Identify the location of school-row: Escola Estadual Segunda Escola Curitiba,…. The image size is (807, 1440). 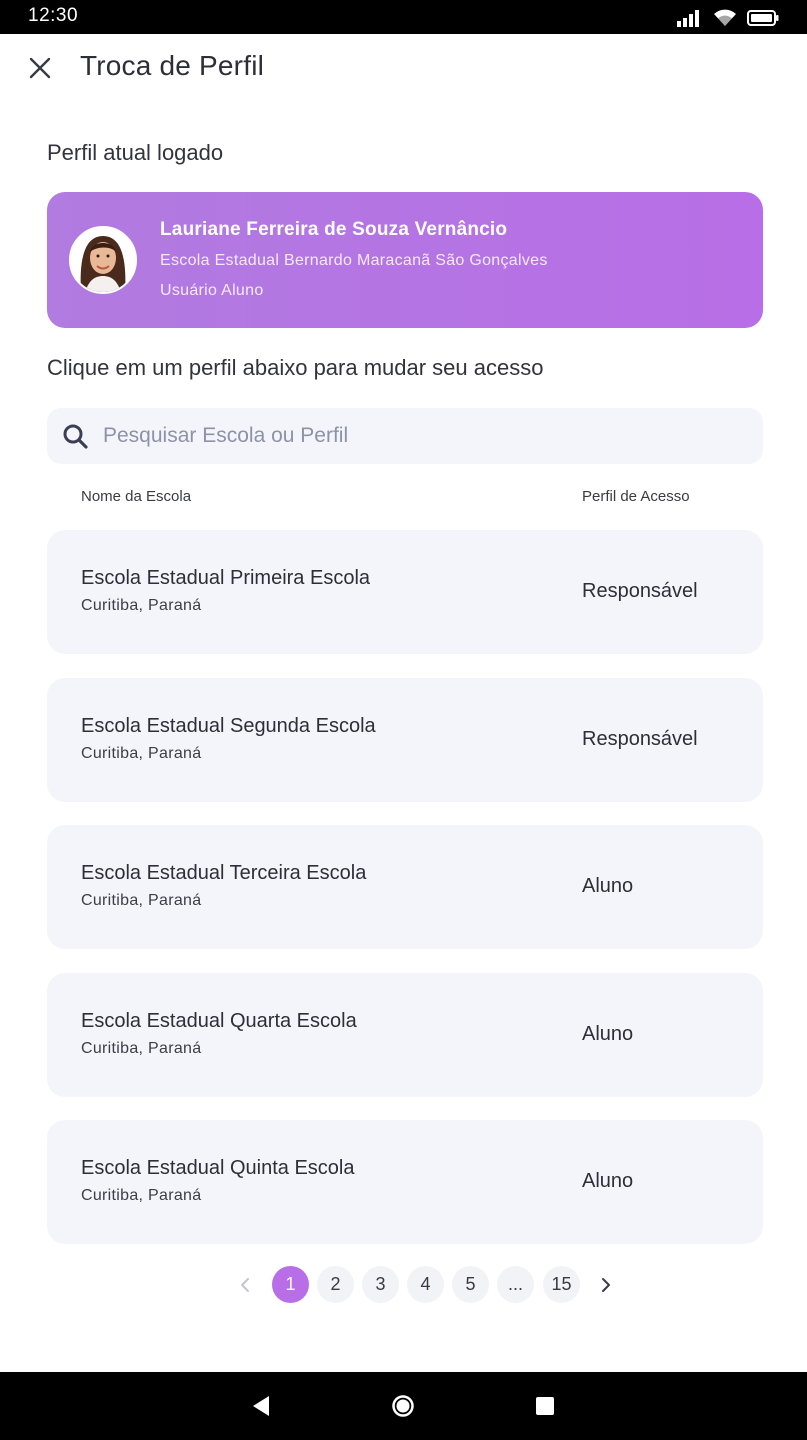
(405, 739).